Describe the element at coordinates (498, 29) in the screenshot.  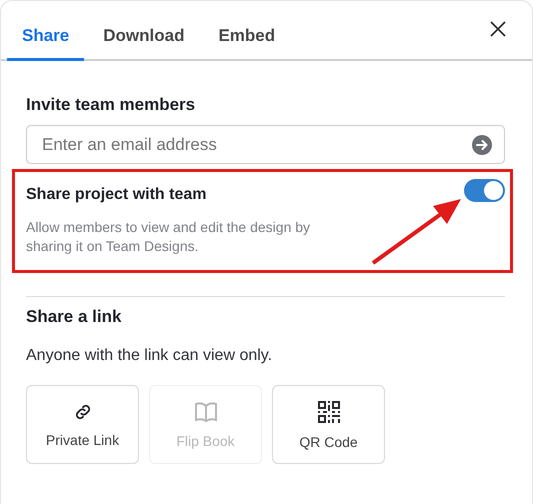
I see `close-icon` at that location.